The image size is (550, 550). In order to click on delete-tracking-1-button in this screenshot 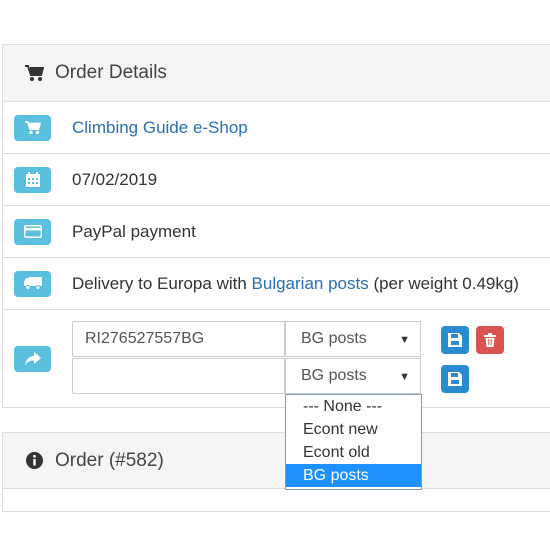, I will do `click(490, 340)`.